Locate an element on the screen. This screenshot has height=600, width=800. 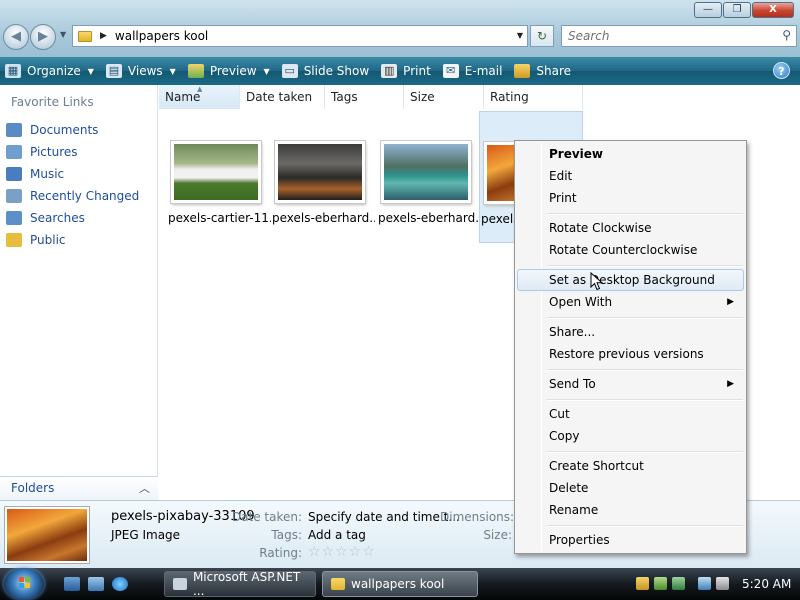
menu-item-properties: Properties is located at coordinates (630, 540).